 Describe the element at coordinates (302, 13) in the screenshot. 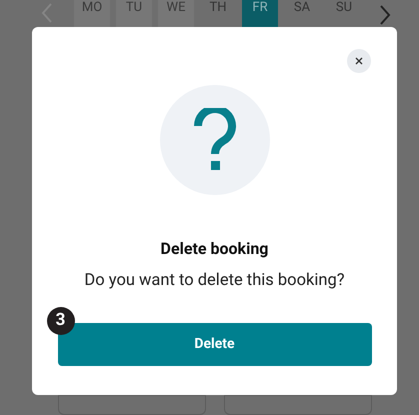

I see `day-tab: SA` at that location.